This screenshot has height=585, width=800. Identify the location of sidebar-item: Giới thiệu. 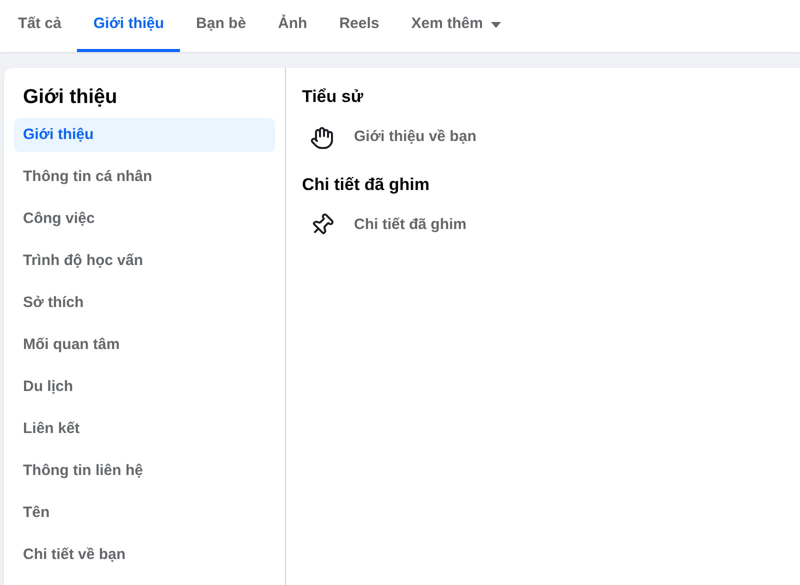
(144, 135).